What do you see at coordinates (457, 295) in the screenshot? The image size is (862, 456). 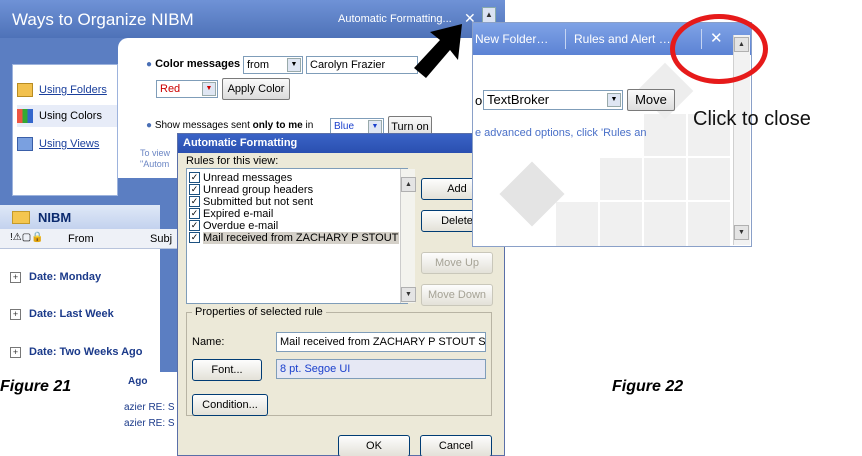 I see `move-down-button: Move Down` at bounding box center [457, 295].